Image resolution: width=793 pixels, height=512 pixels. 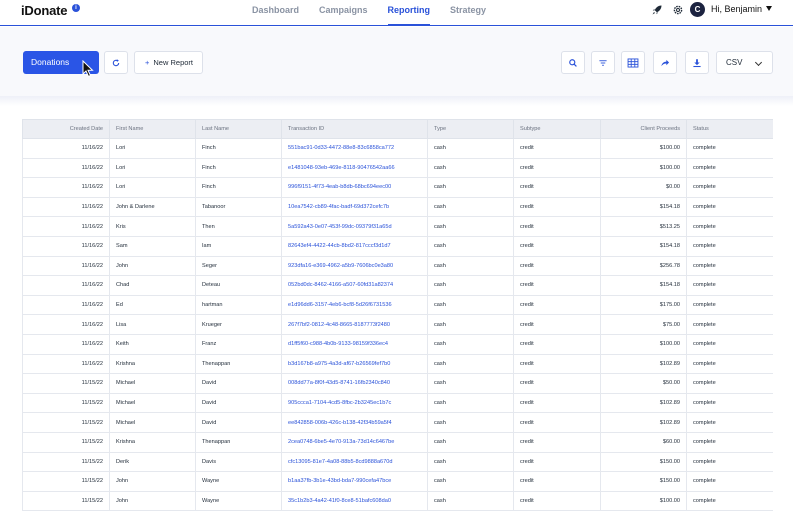 What do you see at coordinates (354, 168) in the screenshot?
I see `transaction-id-link: e1481048-93eb-469e-8118-90476542aa66` at bounding box center [354, 168].